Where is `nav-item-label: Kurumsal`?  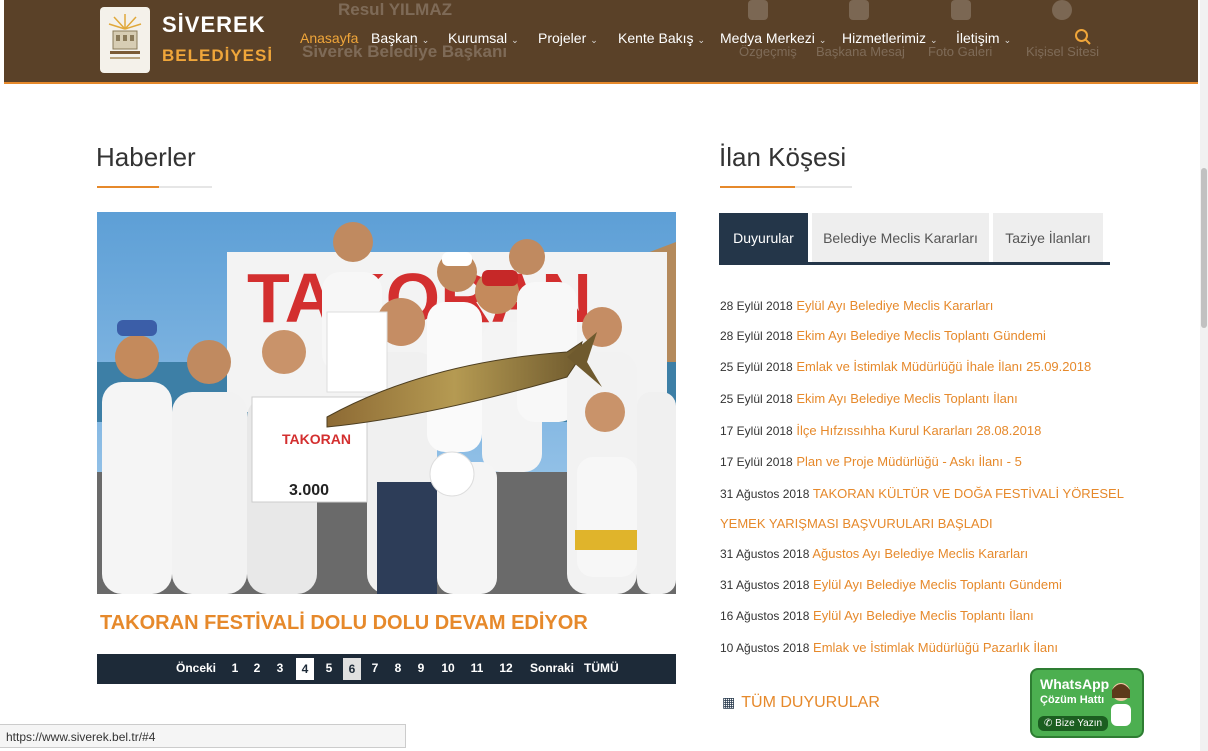 nav-item-label: Kurumsal is located at coordinates (478, 38).